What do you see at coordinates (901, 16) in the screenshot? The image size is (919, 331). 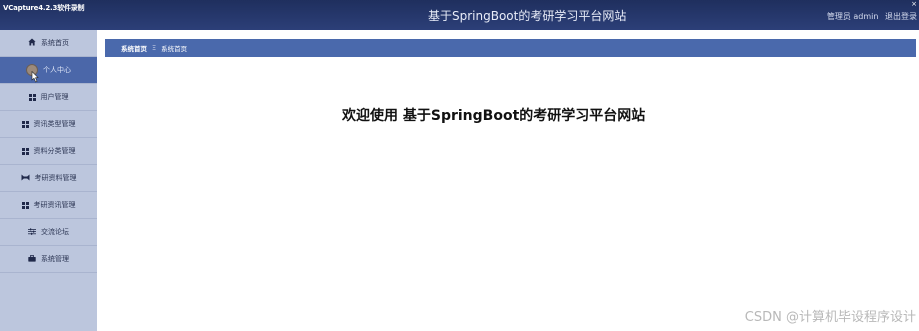 I see `logout-link: 退出登录` at bounding box center [901, 16].